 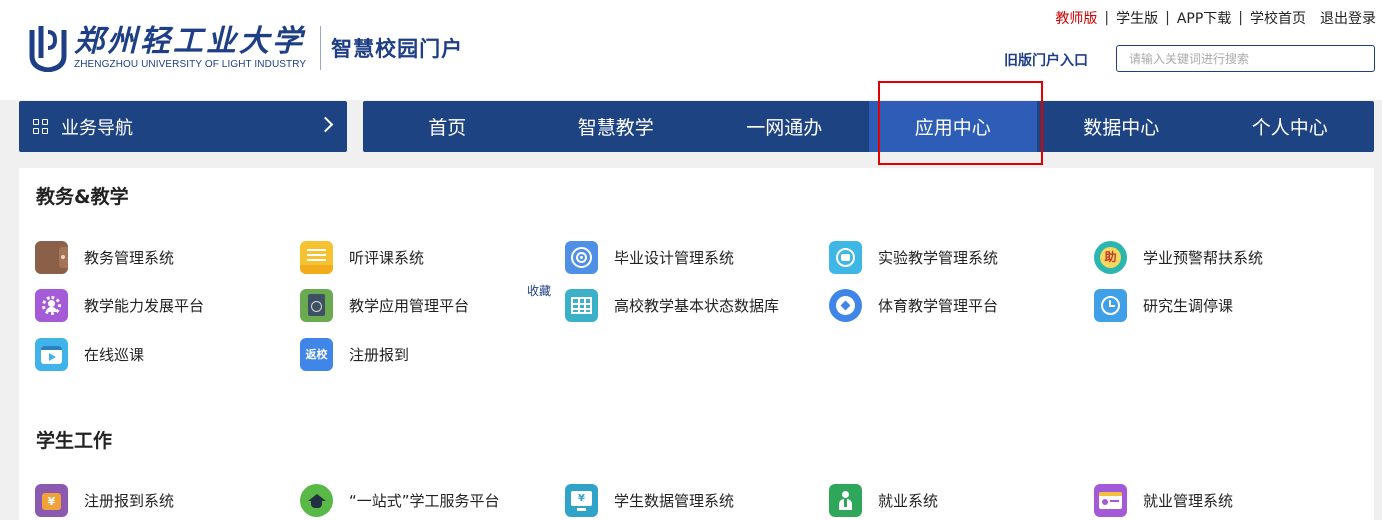 I want to click on app-item-registration-system: ¥ 注册报到系统, so click(x=104, y=500).